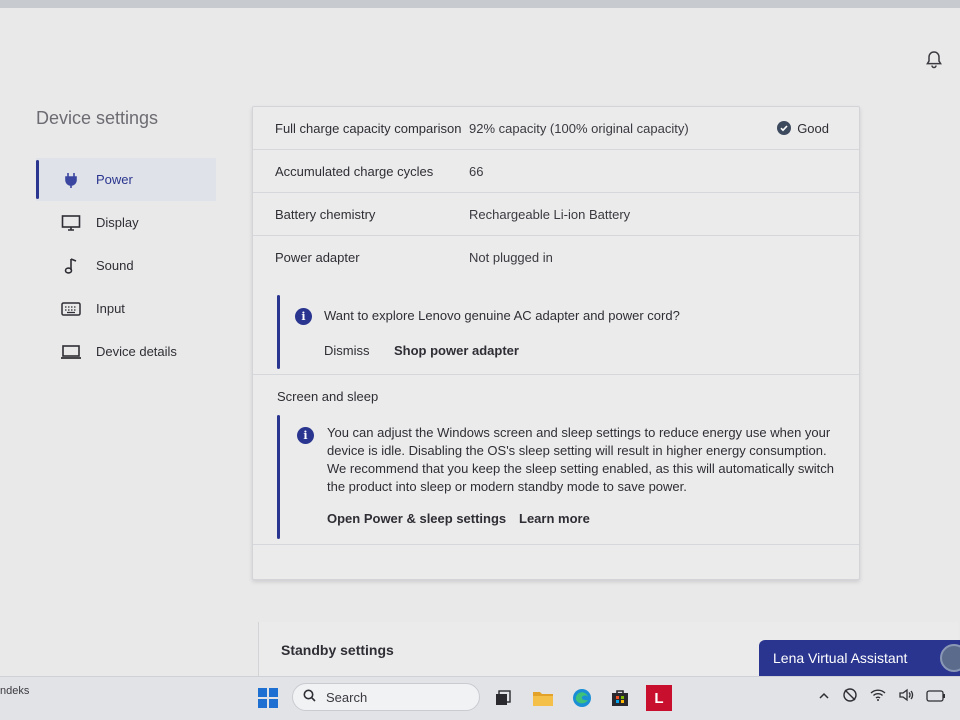 This screenshot has width=960, height=720. What do you see at coordinates (784, 128) in the screenshot?
I see `check-circle-icon` at bounding box center [784, 128].